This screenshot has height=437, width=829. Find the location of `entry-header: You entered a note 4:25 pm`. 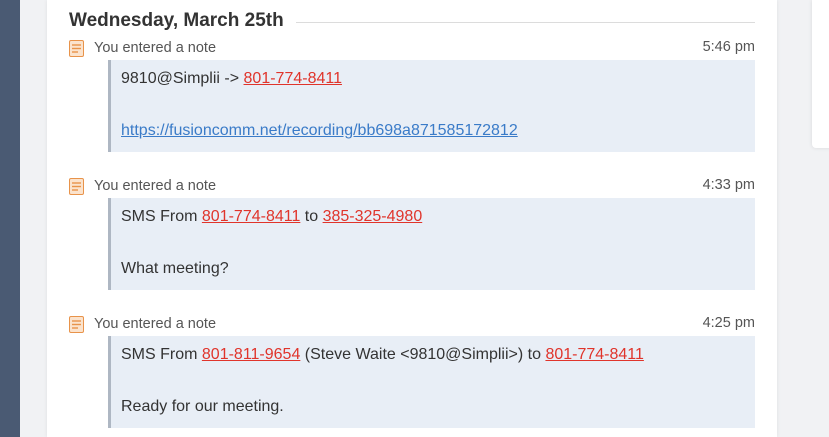

entry-header: You entered a note 4:25 pm is located at coordinates (412, 324).